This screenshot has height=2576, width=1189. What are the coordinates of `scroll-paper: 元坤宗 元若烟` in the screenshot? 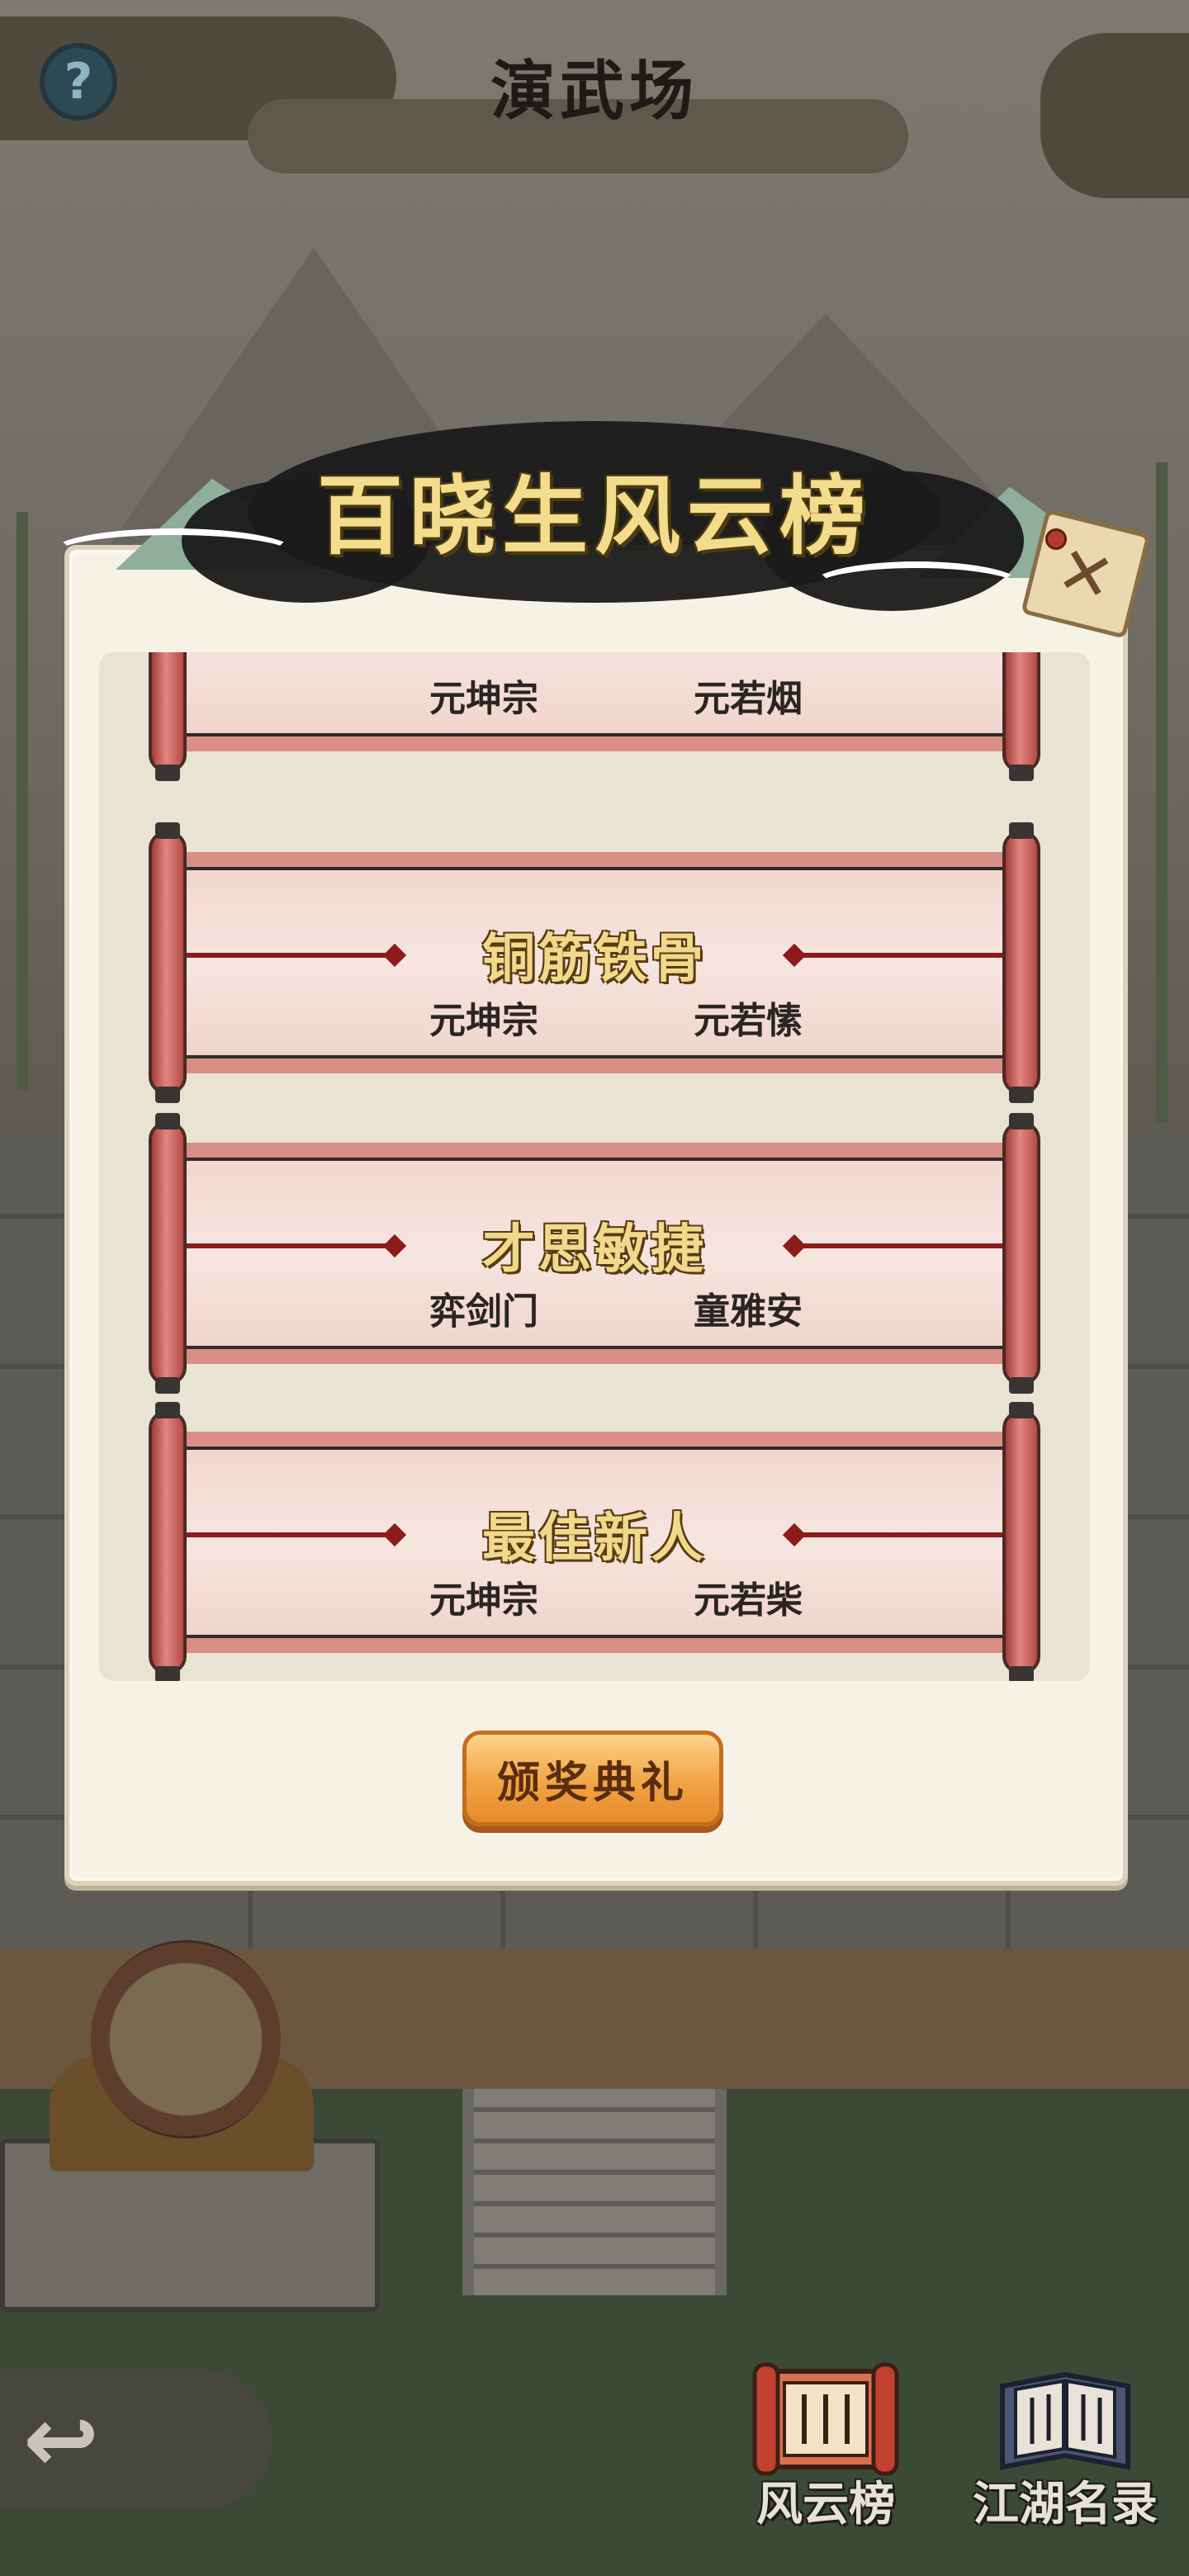 It's located at (594, 701).